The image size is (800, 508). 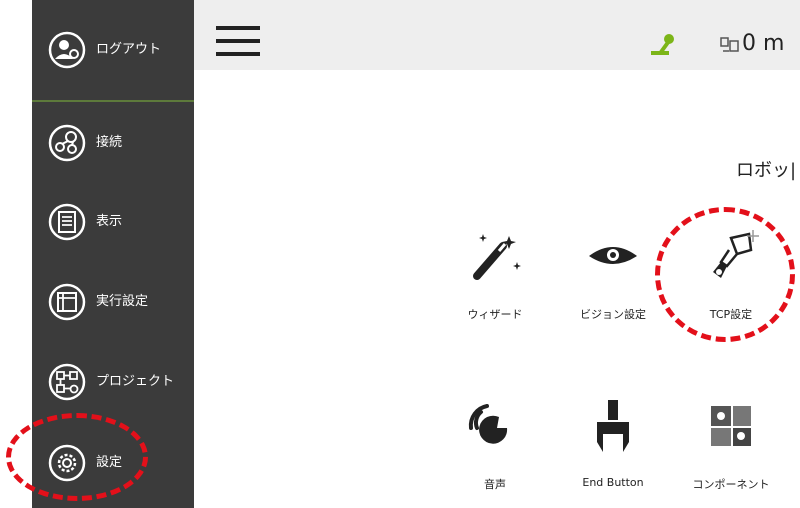 I want to click on eye-icon, so click(x=613, y=258).